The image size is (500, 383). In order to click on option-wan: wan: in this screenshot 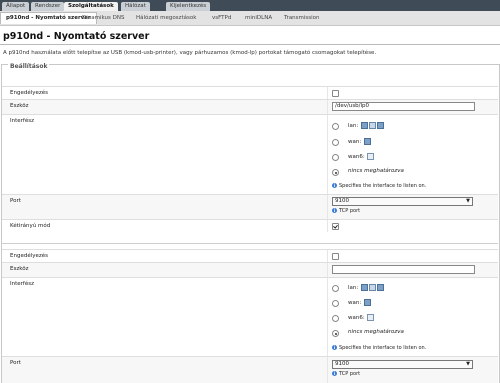, I will do `click(359, 141)`.